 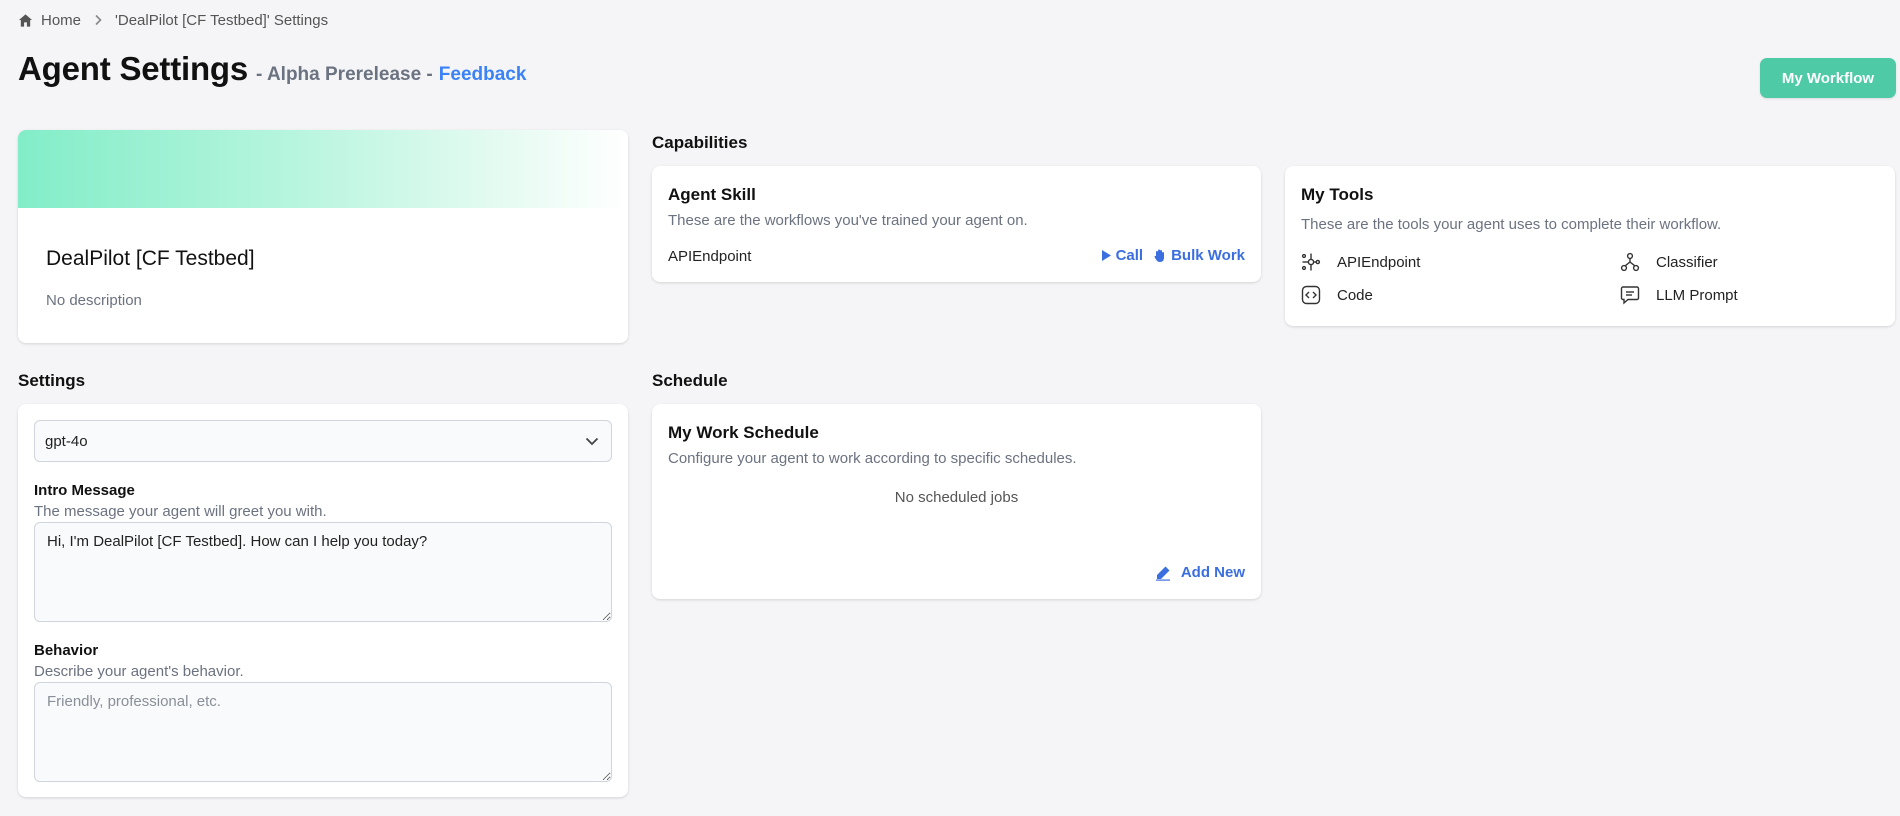 I want to click on settings-heading: Settings, so click(x=52, y=380).